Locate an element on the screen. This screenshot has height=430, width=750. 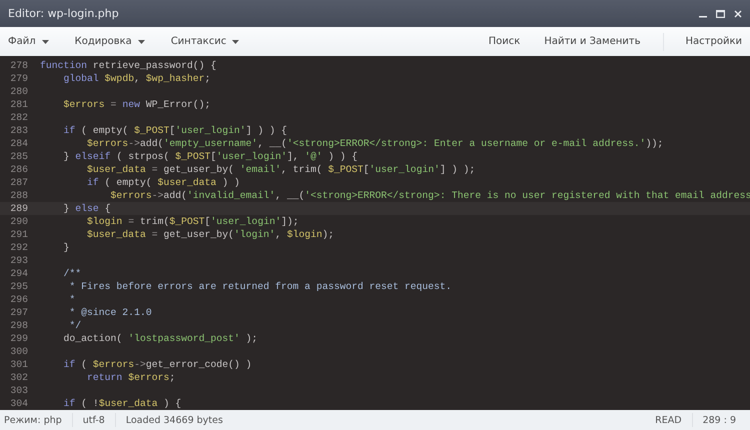
access-mode: READ is located at coordinates (668, 420).